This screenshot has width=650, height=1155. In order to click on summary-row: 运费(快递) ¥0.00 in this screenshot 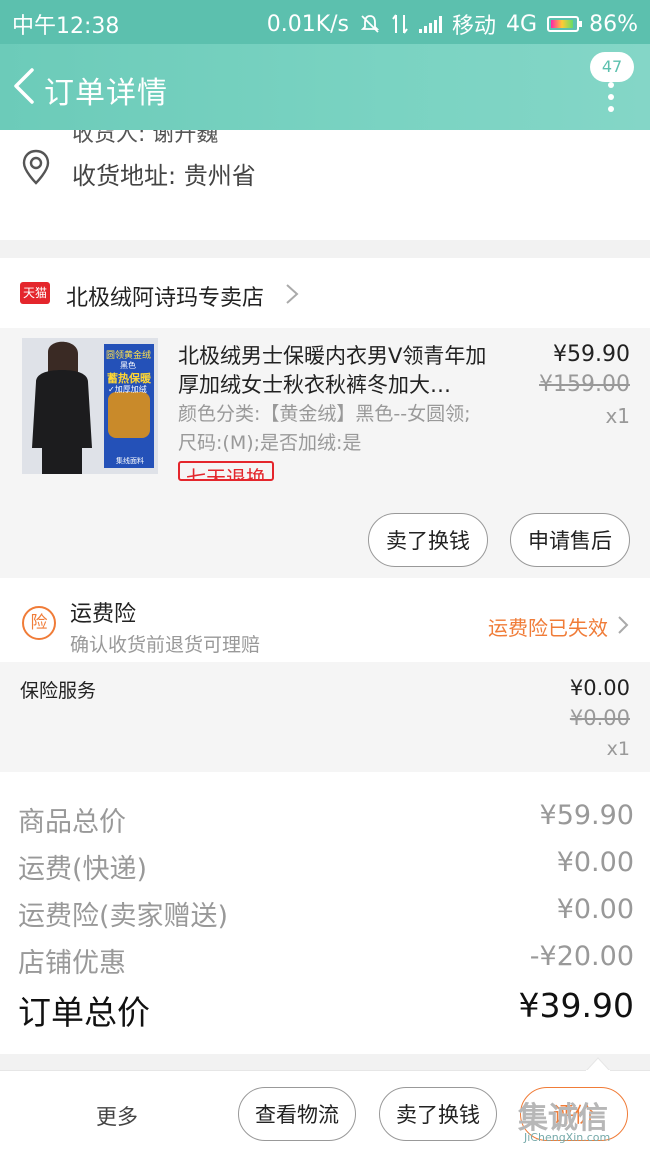, I will do `click(326, 867)`.